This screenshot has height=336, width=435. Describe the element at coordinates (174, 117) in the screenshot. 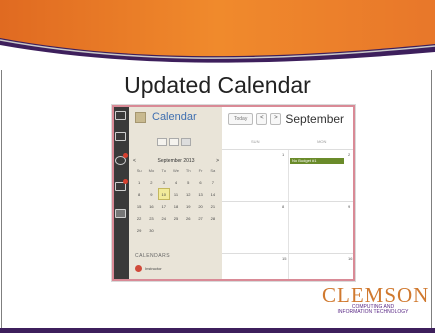

I see `calendar-title: Calendar` at that location.